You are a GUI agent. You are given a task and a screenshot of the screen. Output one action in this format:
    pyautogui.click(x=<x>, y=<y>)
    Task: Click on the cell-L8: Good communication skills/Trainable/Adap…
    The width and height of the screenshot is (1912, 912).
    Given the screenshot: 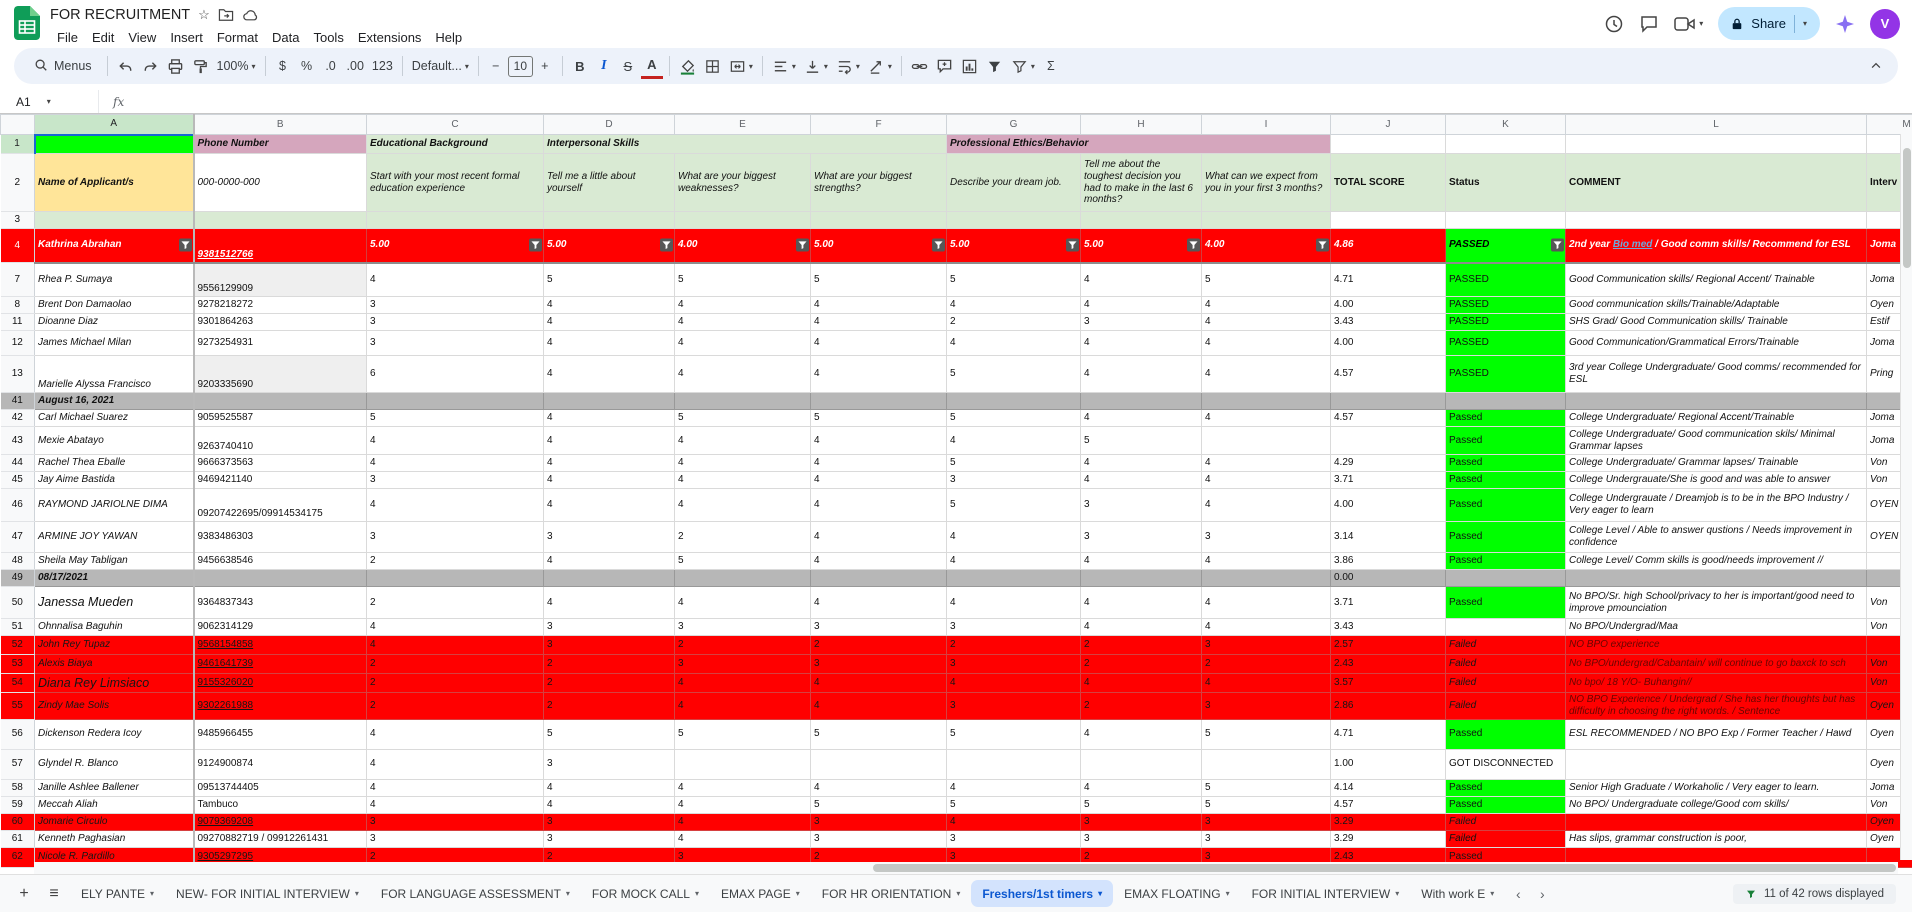 What is the action you would take?
    pyautogui.click(x=1716, y=305)
    